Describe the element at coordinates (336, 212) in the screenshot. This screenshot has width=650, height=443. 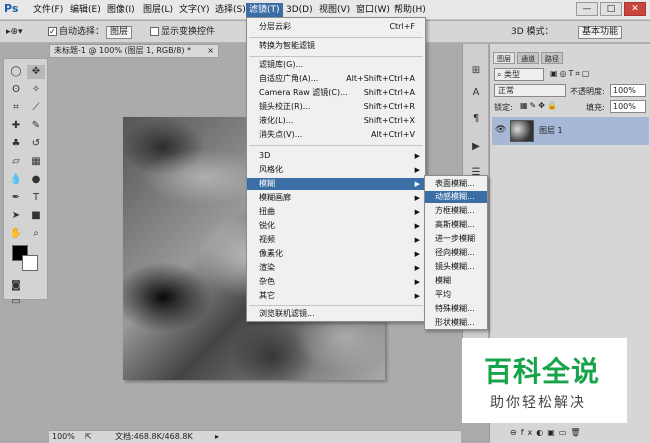
I see `submenu-distort: 扭曲 ▶` at that location.